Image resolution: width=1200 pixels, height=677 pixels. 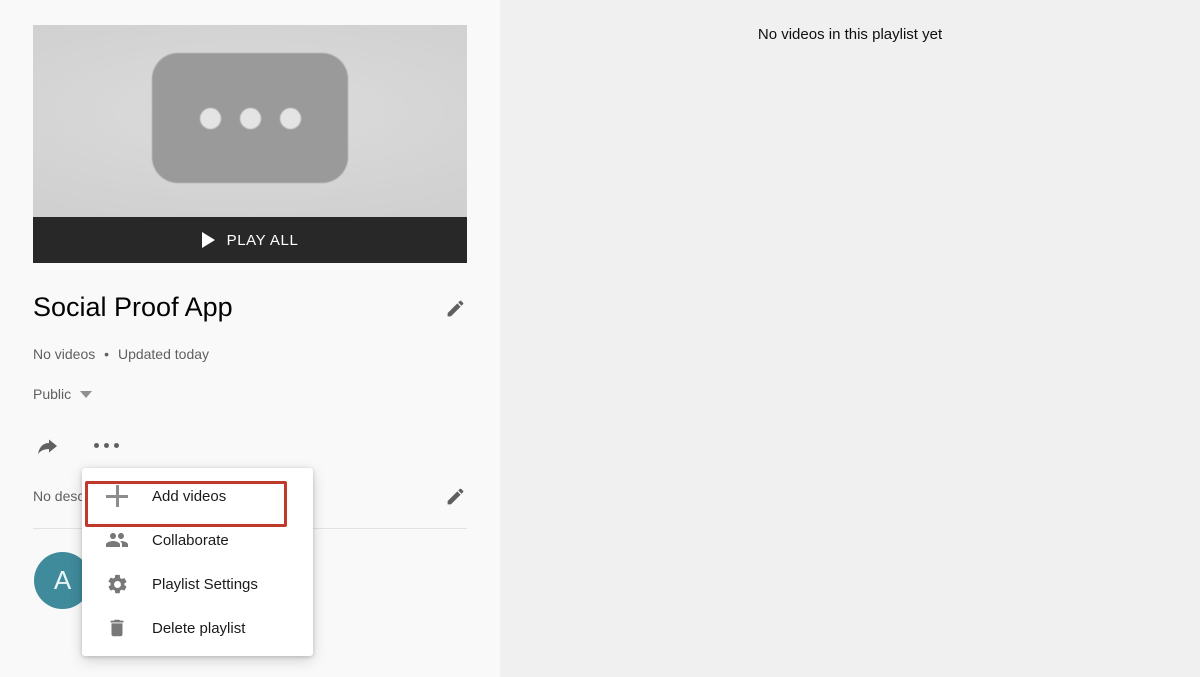 I want to click on thumbnail-placeholder-art, so click(x=250, y=121).